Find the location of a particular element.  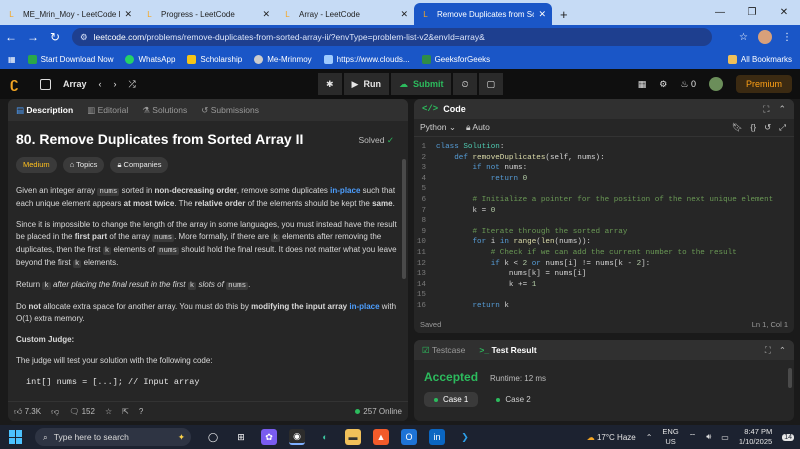

all-bookmarks: All Bookmarks is located at coordinates (759, 59).